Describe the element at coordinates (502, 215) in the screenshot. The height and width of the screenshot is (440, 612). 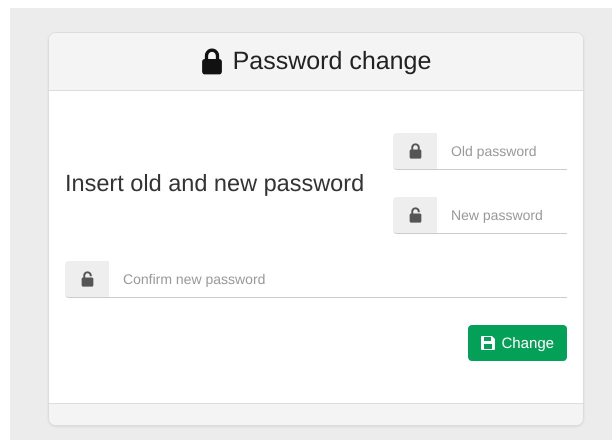
I see `password-field: New password` at that location.